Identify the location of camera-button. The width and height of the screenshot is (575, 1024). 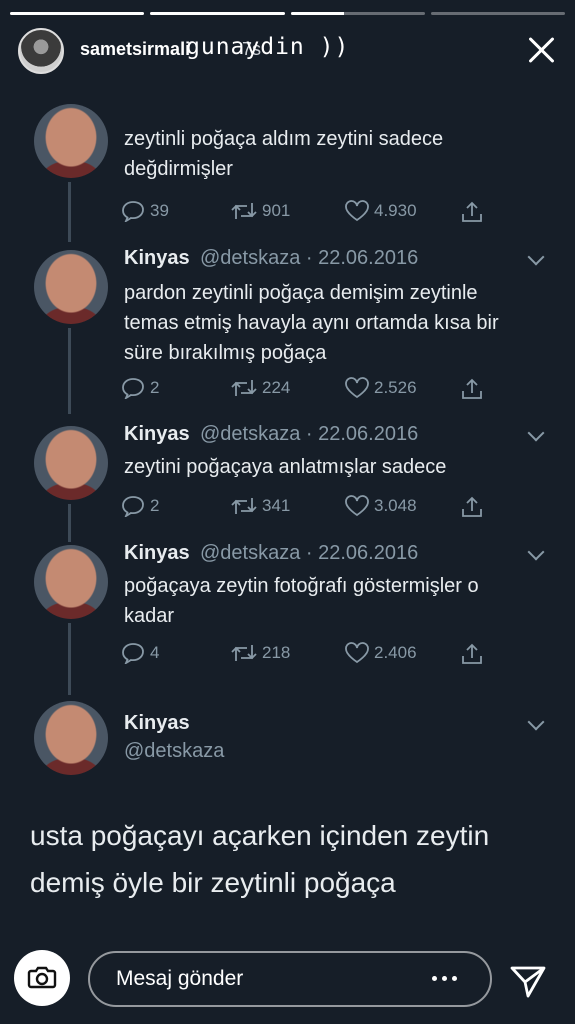
(42, 978).